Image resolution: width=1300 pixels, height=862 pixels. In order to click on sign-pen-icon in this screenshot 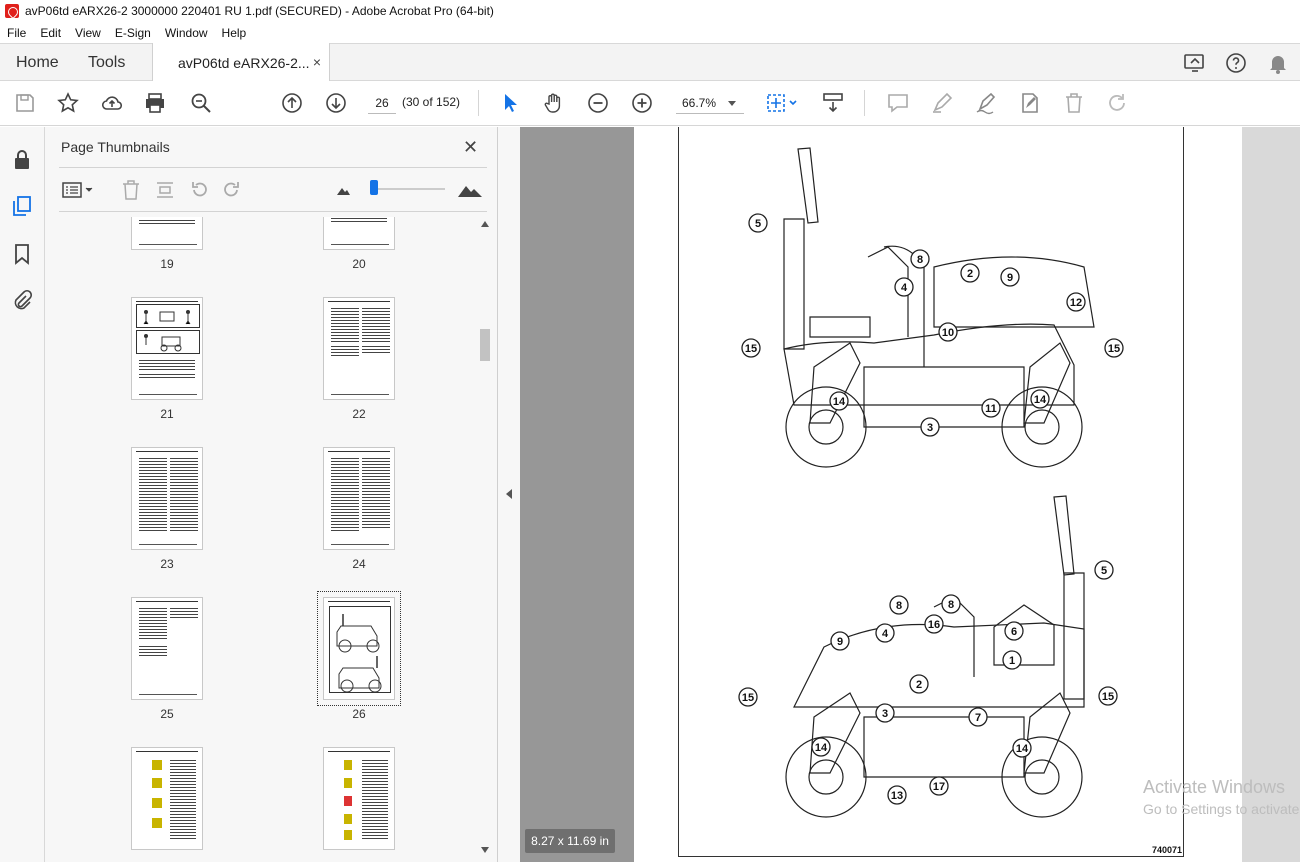, I will do `click(986, 103)`.